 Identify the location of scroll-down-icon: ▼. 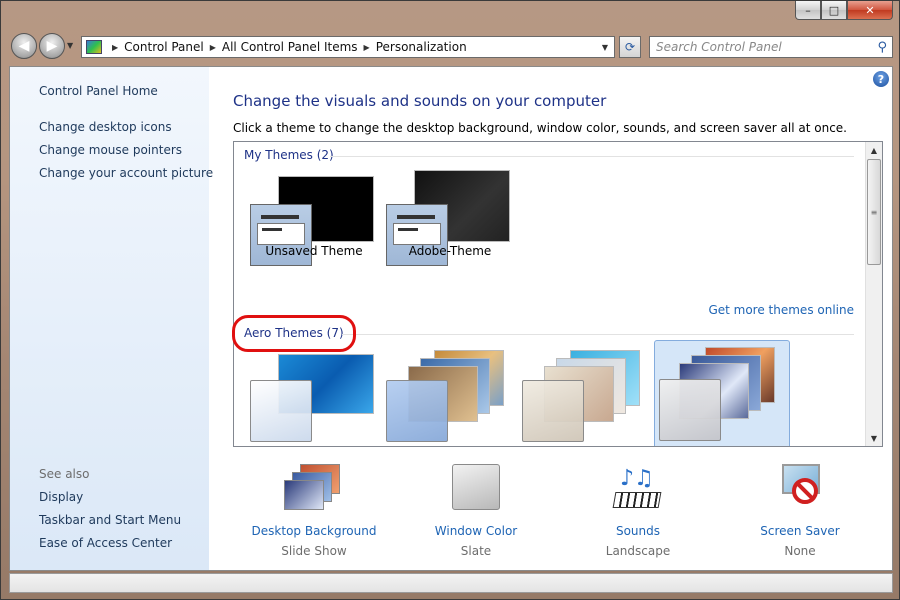
(874, 438).